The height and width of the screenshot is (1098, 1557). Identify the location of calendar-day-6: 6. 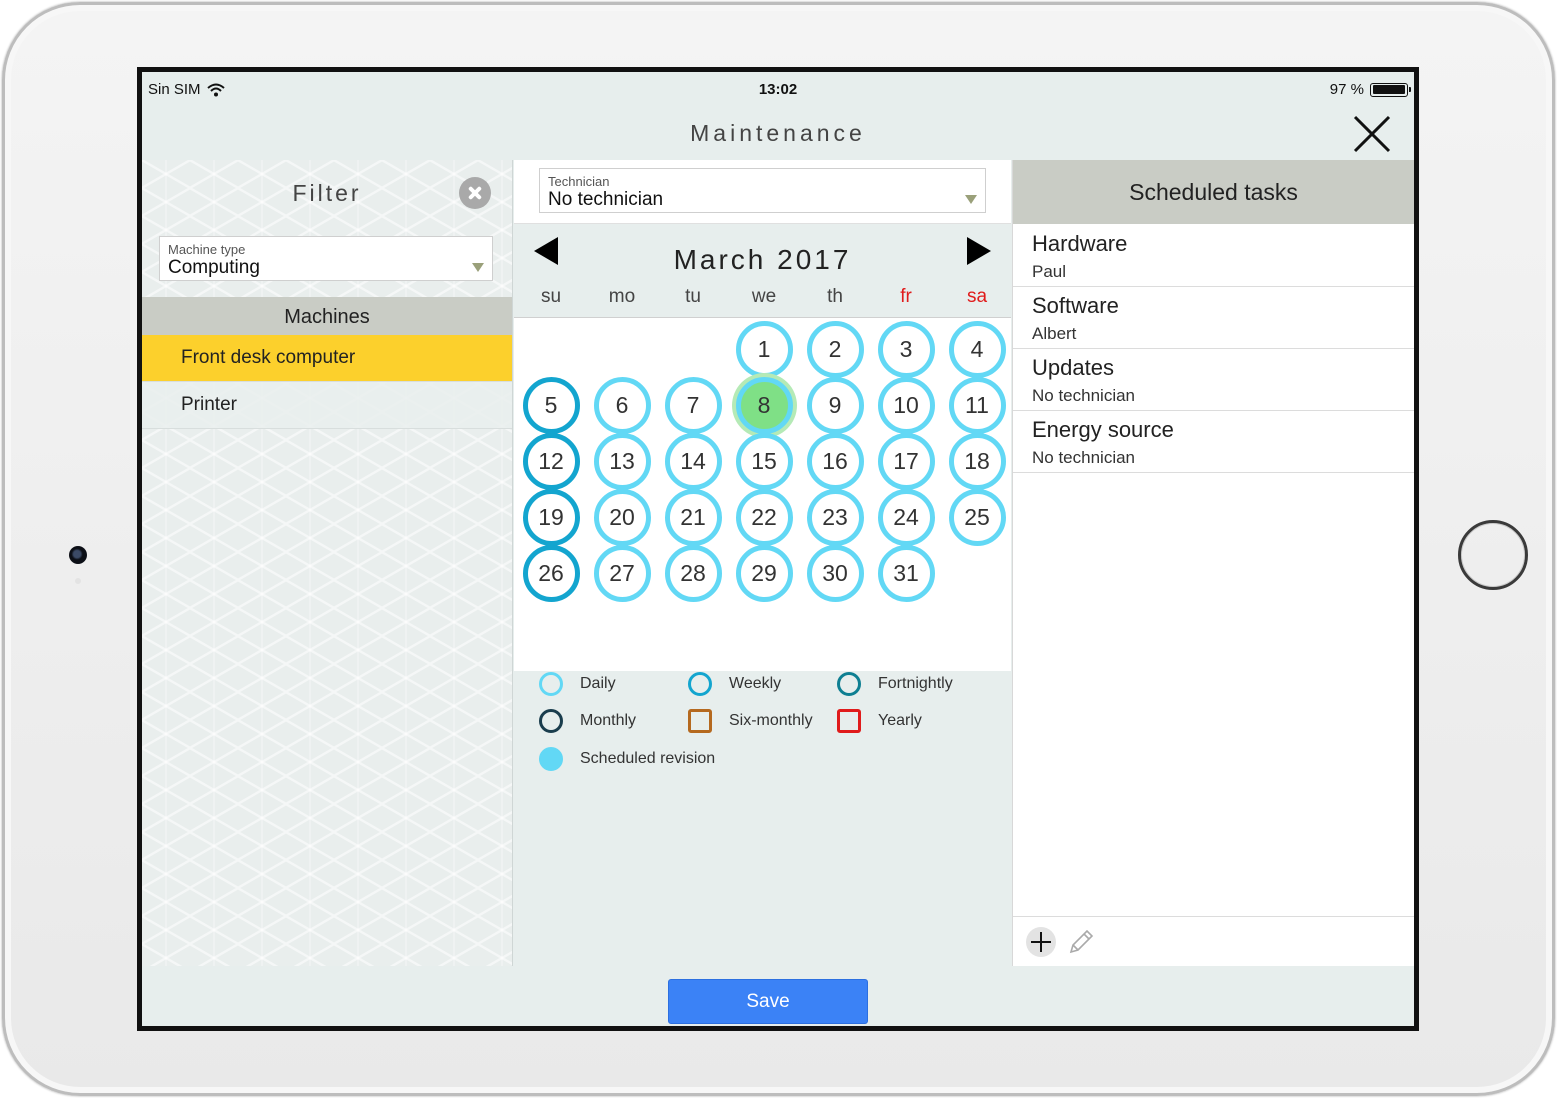
(622, 405).